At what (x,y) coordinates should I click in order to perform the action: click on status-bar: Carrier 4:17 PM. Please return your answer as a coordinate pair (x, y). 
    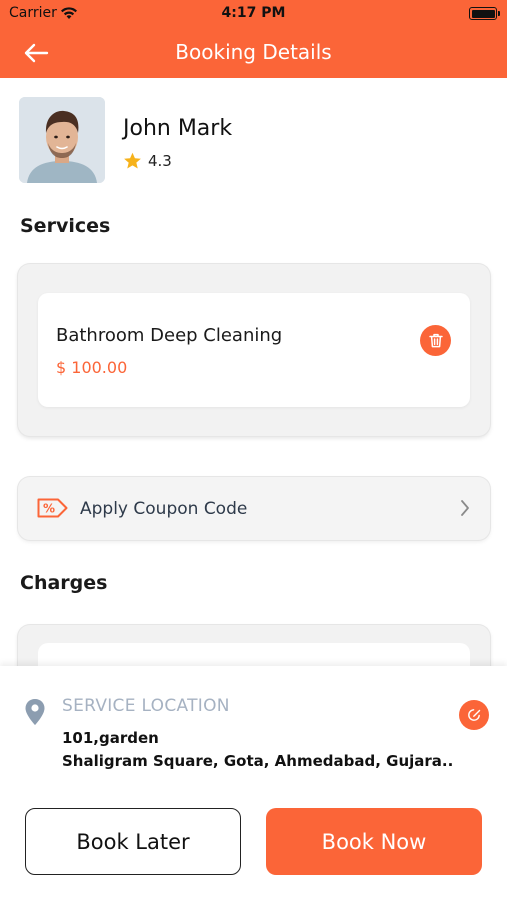
    Looking at the image, I should click on (253, 14).